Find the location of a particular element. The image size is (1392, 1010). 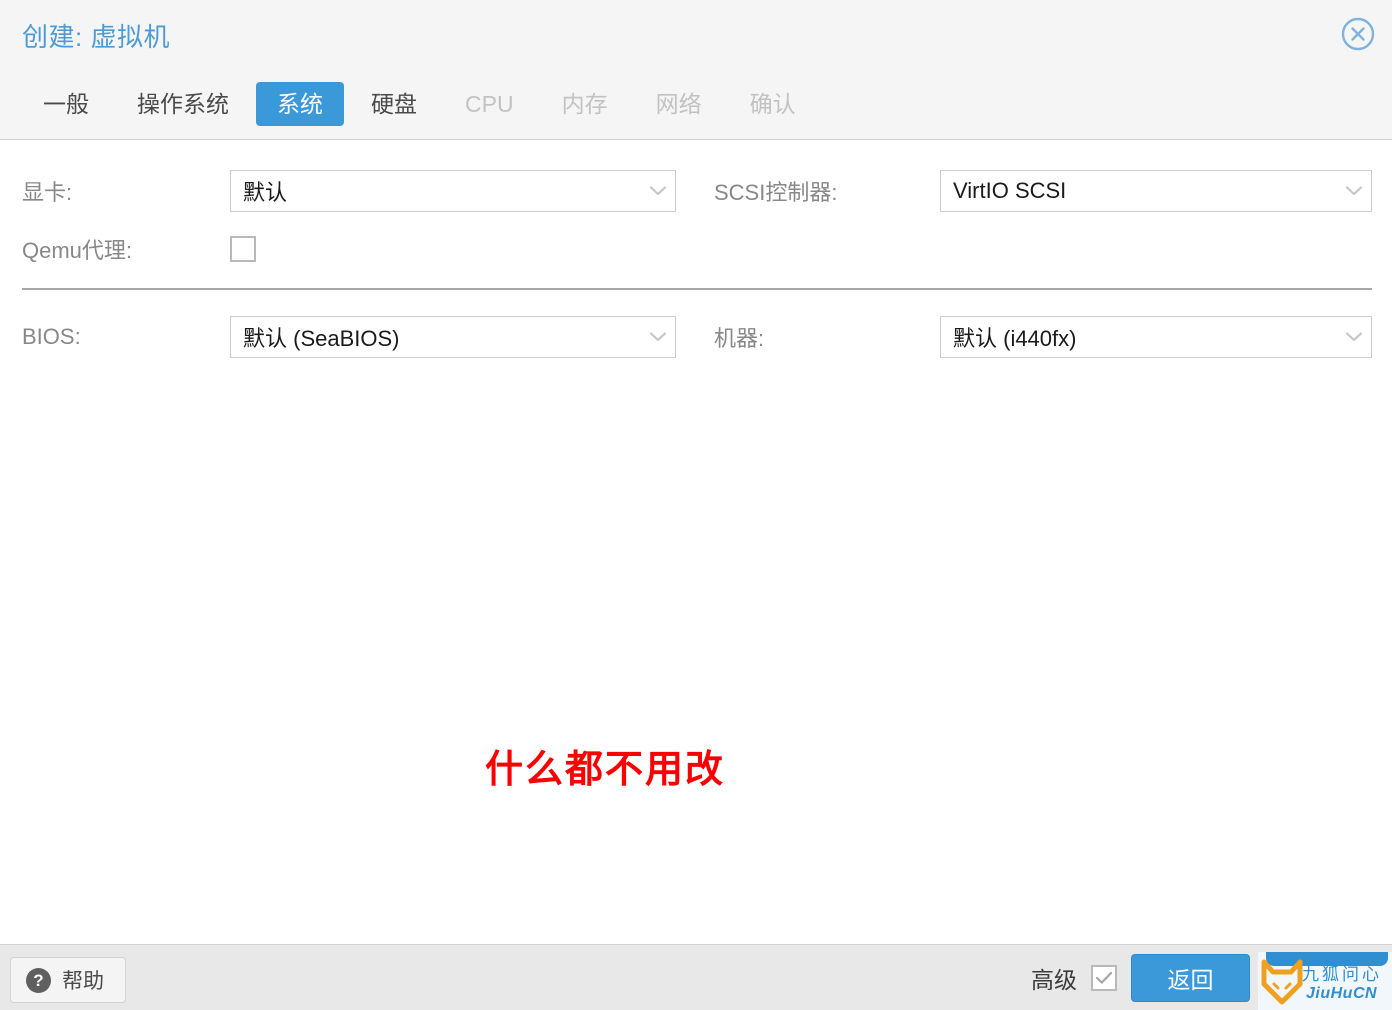

dialog-header: 创建: 虚拟机 一般 操作系统 系统 硬盘 CPU 内存 网络 确认 is located at coordinates (696, 70).